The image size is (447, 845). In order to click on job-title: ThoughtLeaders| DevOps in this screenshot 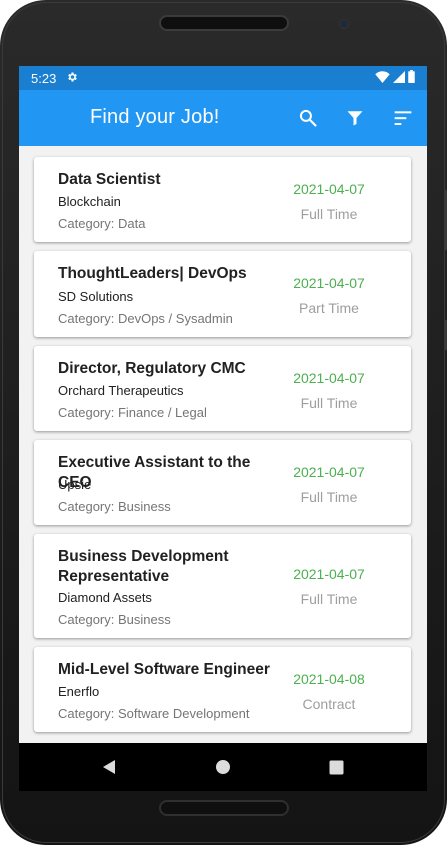, I will do `click(152, 273)`.